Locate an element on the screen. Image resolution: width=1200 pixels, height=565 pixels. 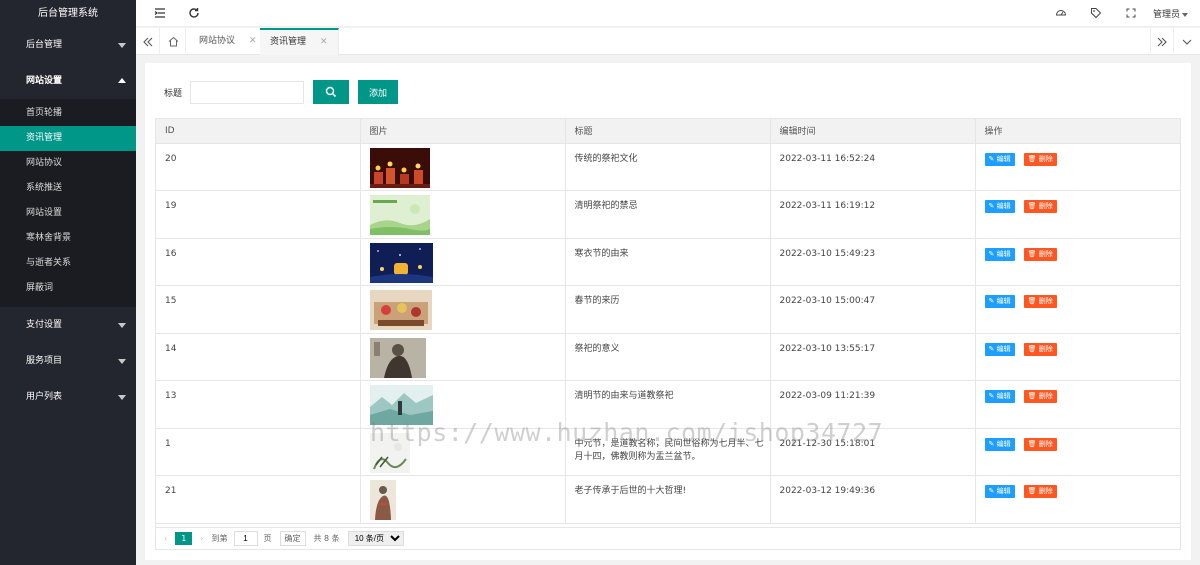
sidebar-item-blocked-words: 屏蔽词 is located at coordinates (68, 288).